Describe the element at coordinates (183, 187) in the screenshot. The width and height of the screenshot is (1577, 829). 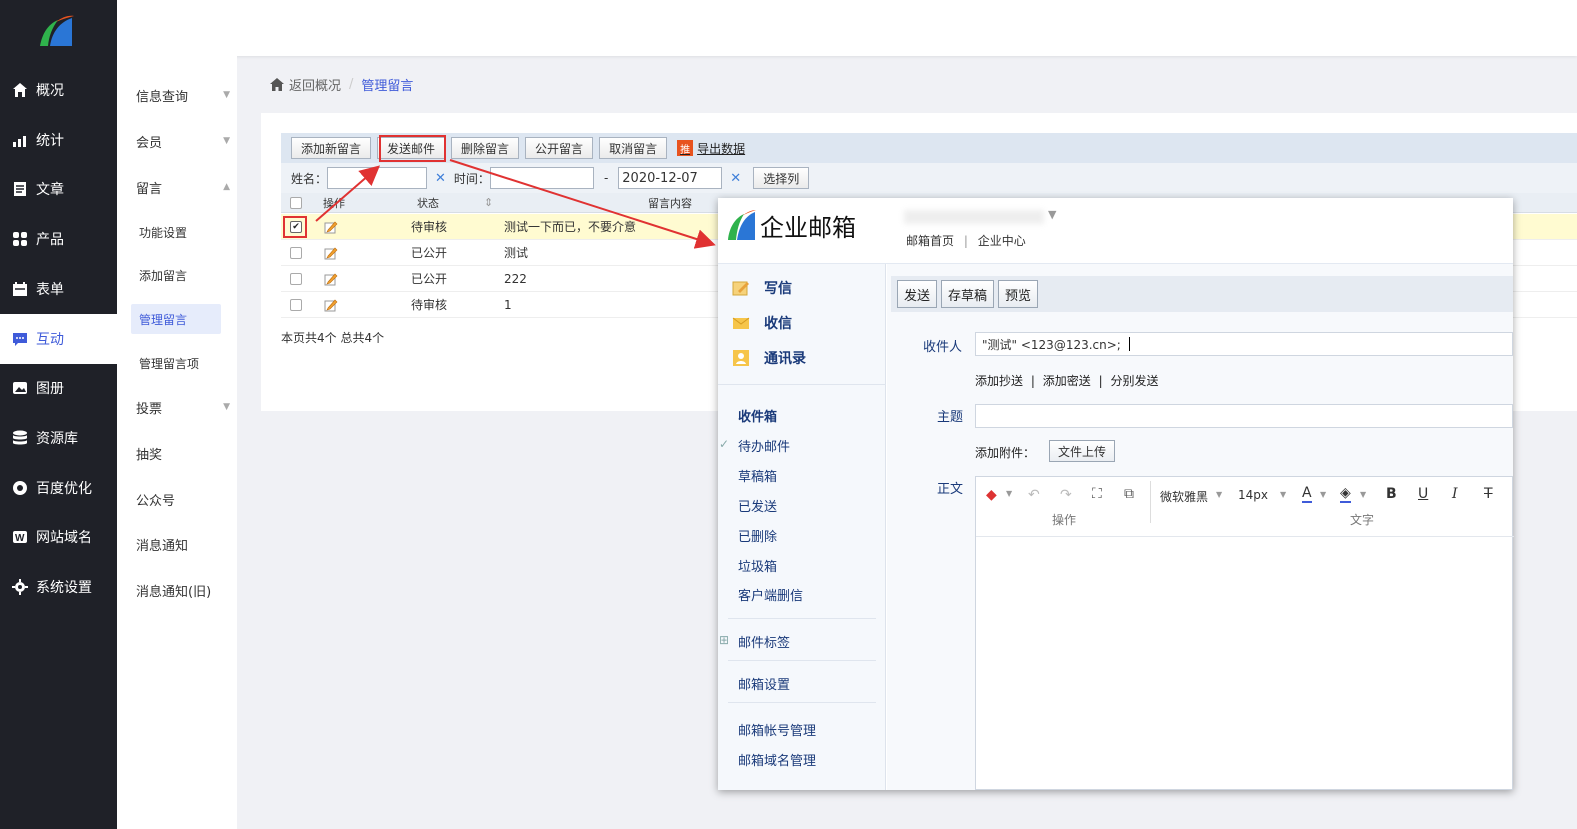
I see `subnav-message: 留言 ▲` at that location.